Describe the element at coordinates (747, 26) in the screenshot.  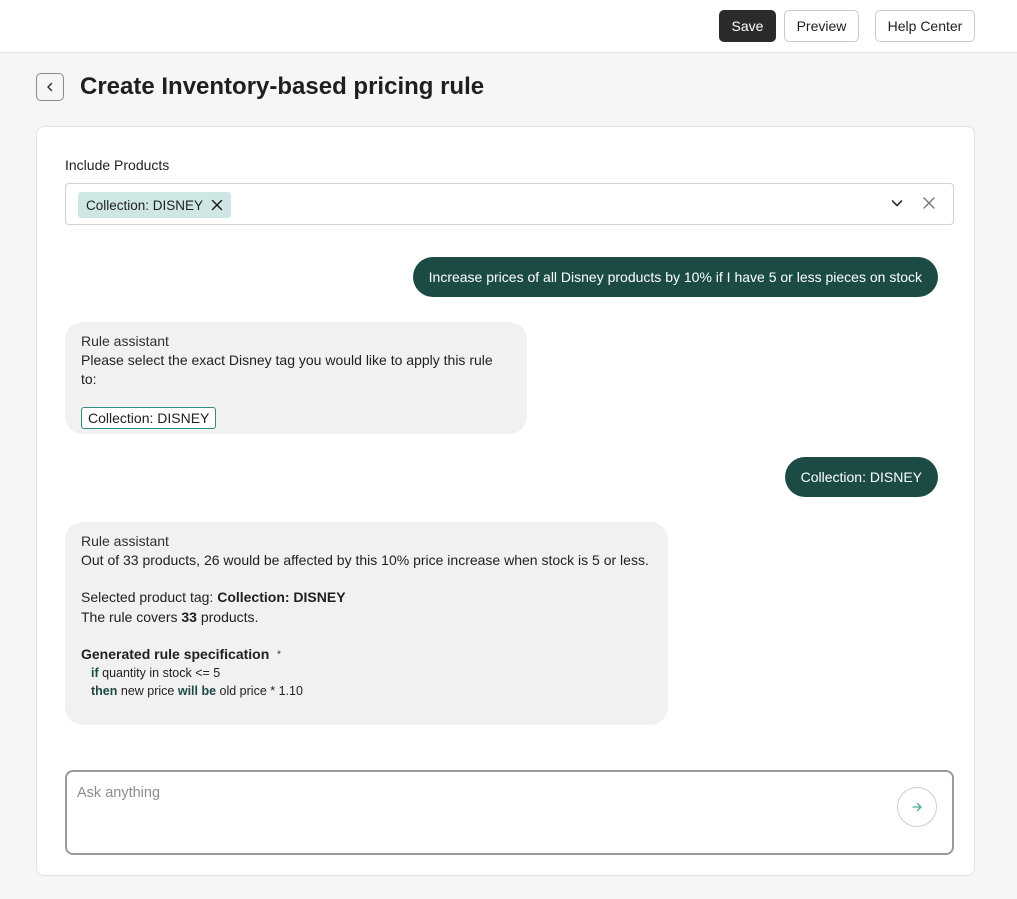
I see `save-button: Save` at that location.